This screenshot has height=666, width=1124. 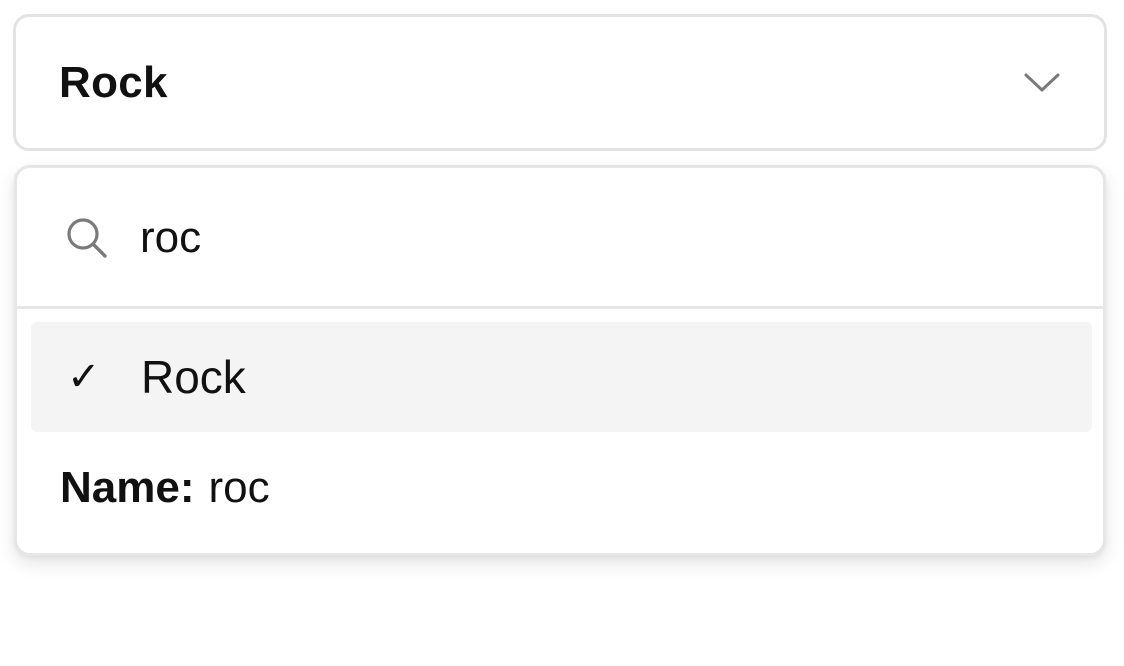 What do you see at coordinates (127, 487) in the screenshot?
I see `name-key: Name:` at bounding box center [127, 487].